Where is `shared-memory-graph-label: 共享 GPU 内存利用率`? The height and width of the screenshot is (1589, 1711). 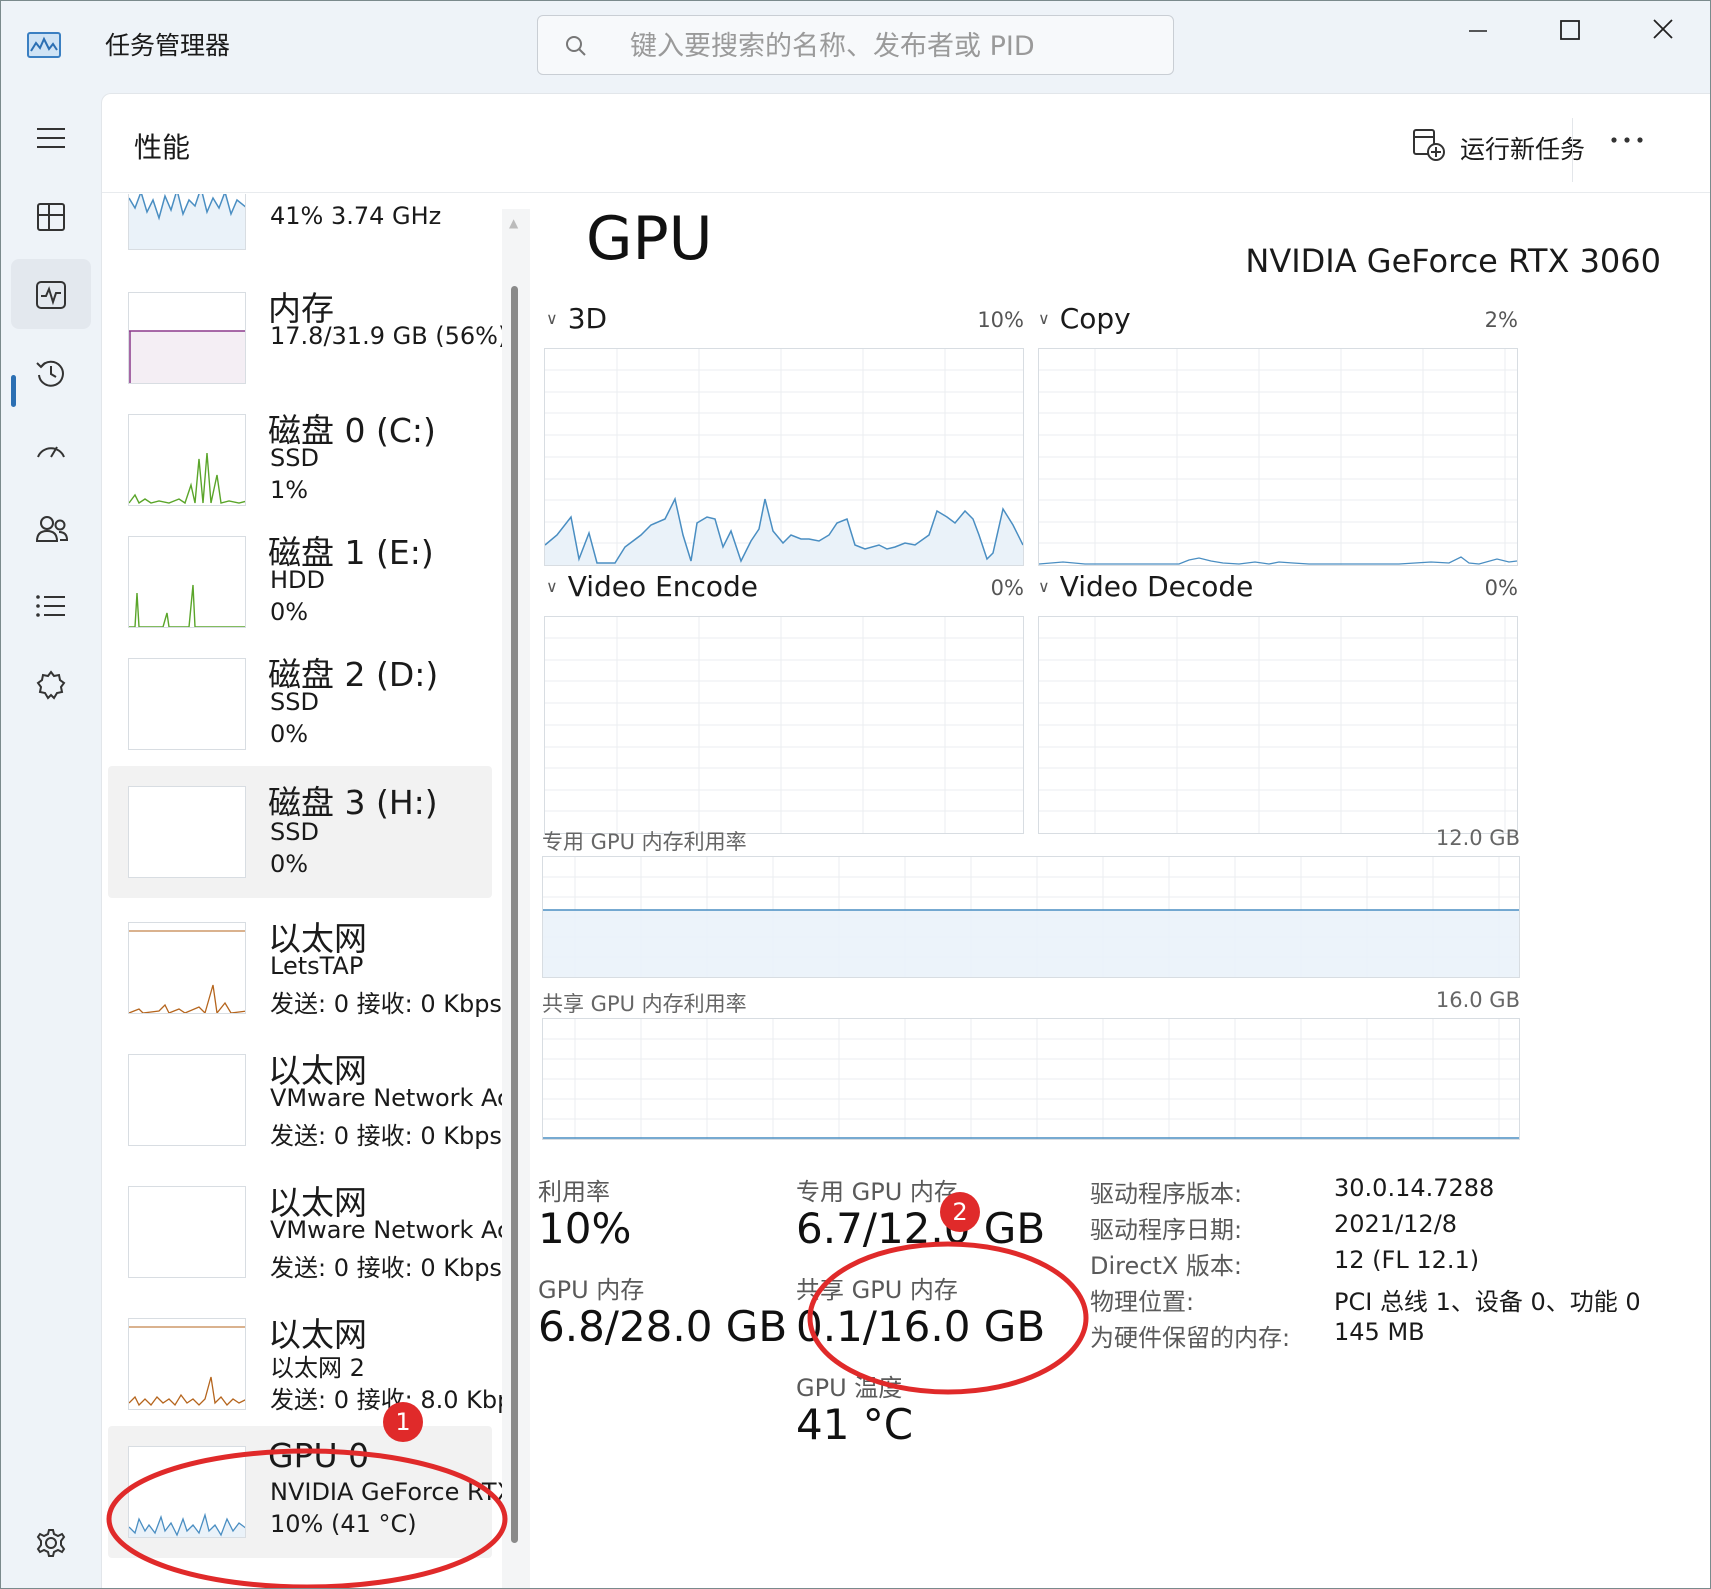
shared-memory-graph-label: 共享 GPU 内存利用率 is located at coordinates (644, 1004).